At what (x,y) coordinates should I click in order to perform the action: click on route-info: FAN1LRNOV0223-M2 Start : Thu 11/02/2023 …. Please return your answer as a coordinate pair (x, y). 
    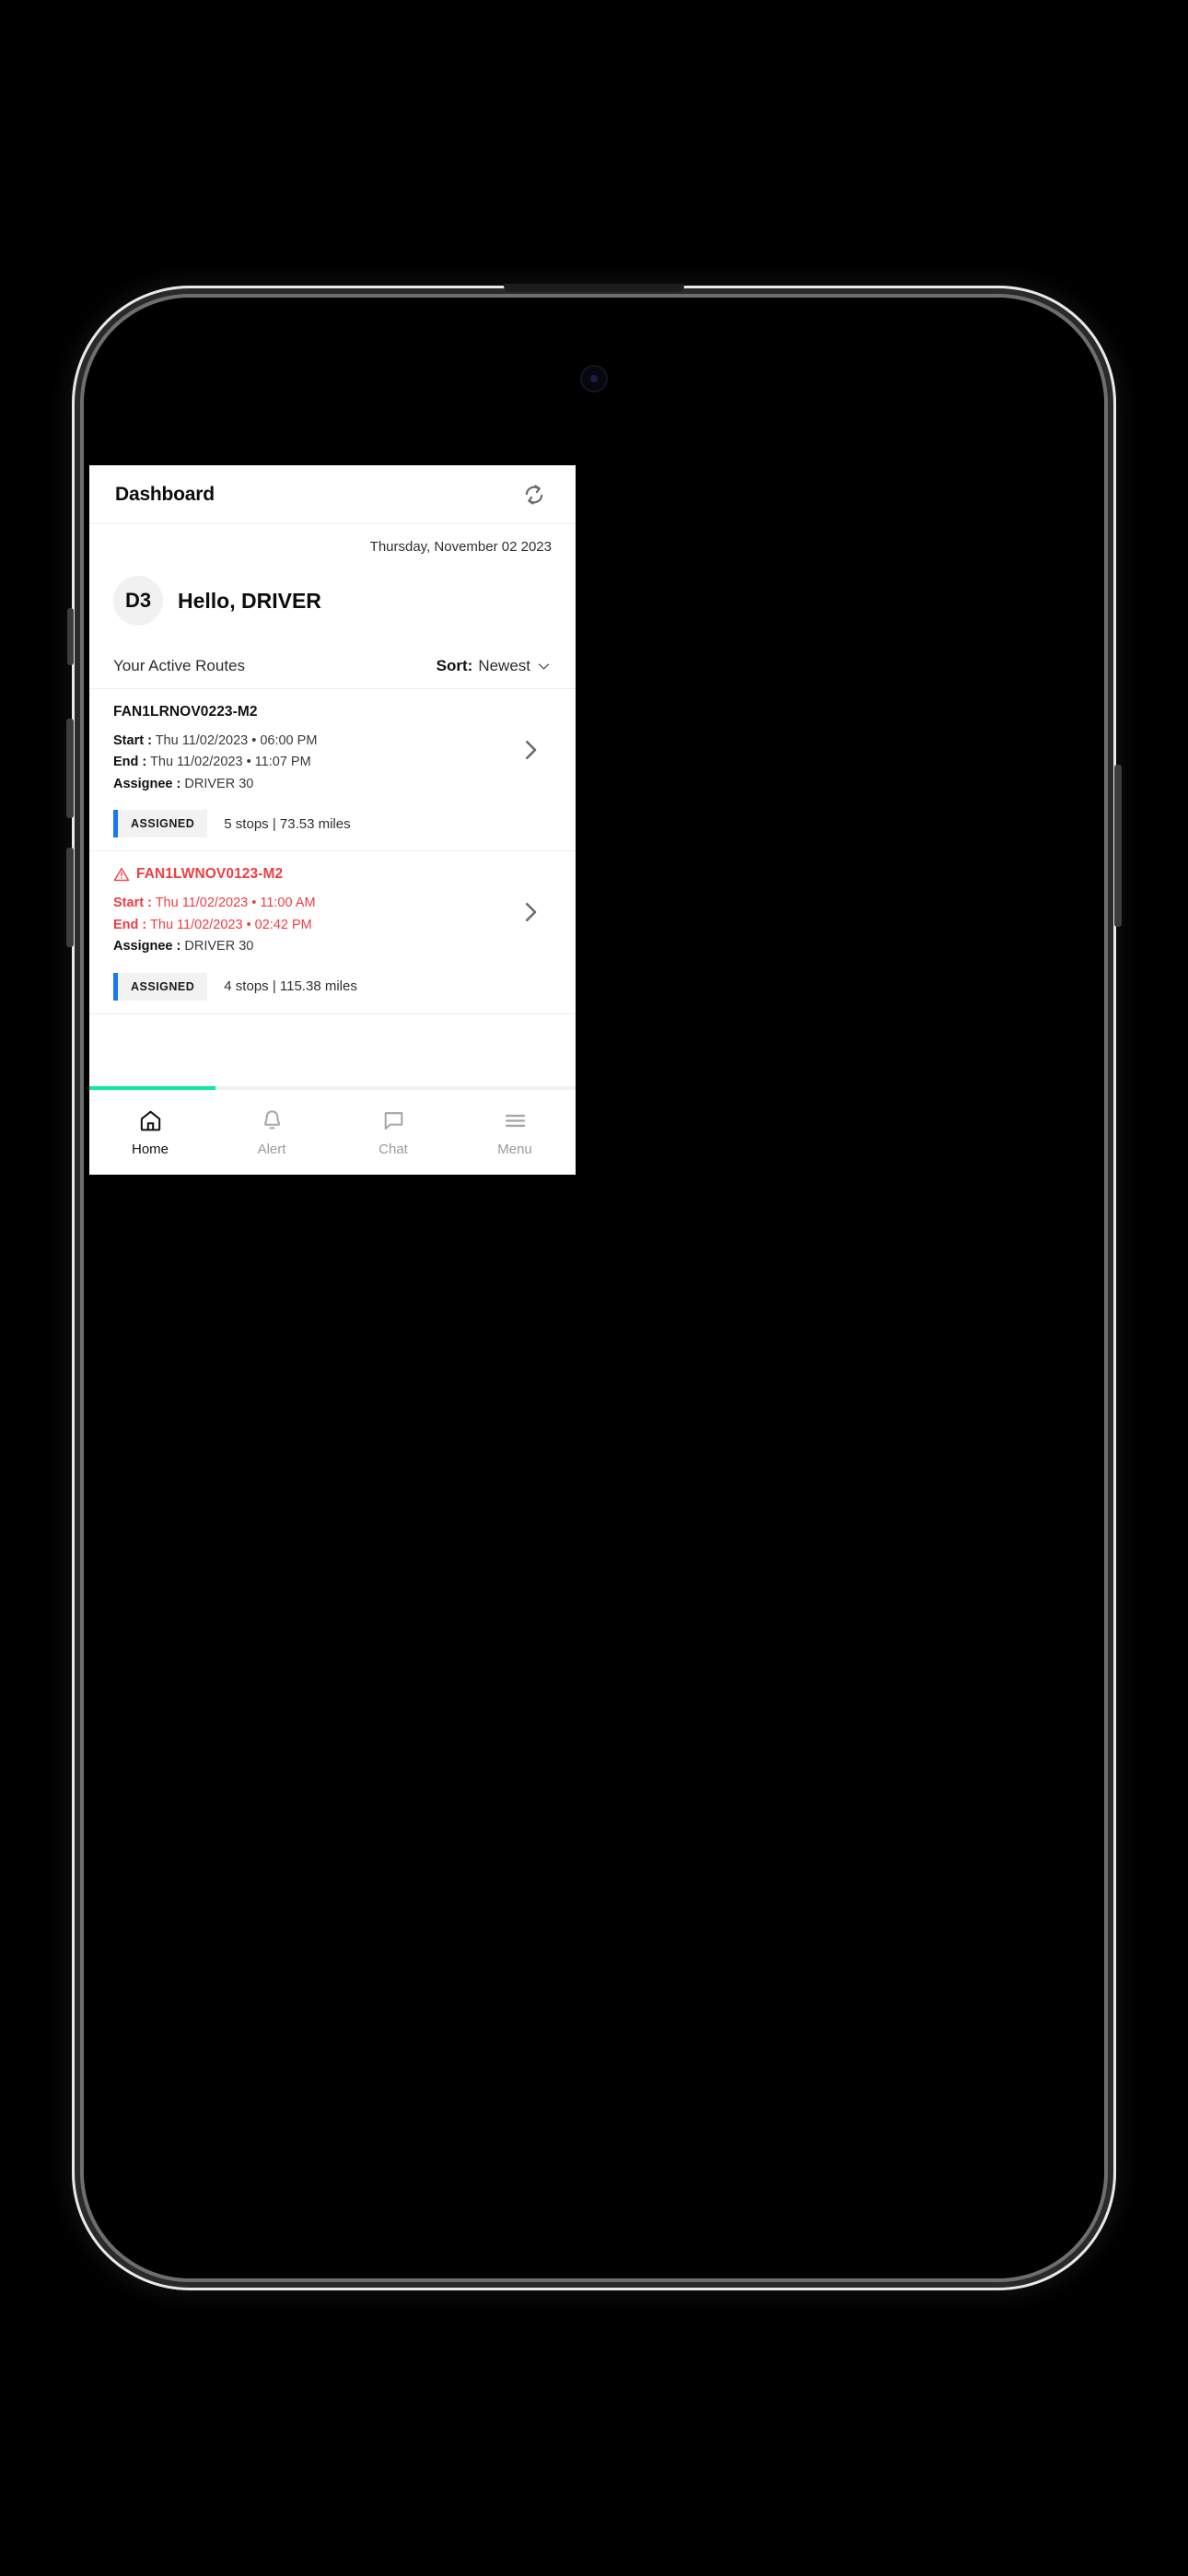
    Looking at the image, I should click on (311, 749).